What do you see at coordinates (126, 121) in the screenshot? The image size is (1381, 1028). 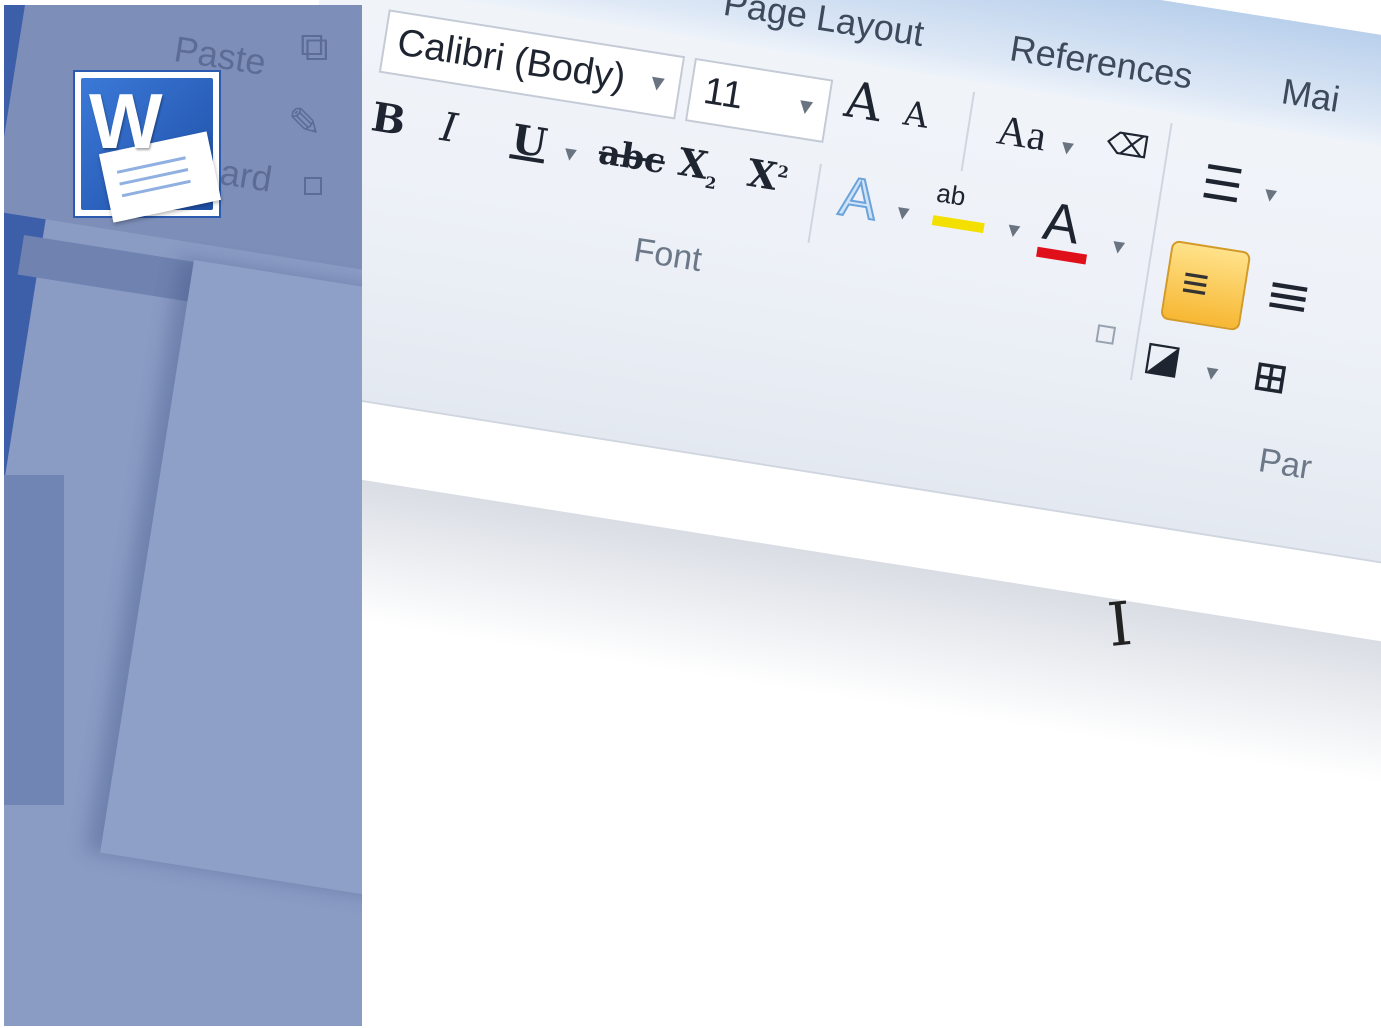 I see `logo-letter: W` at bounding box center [126, 121].